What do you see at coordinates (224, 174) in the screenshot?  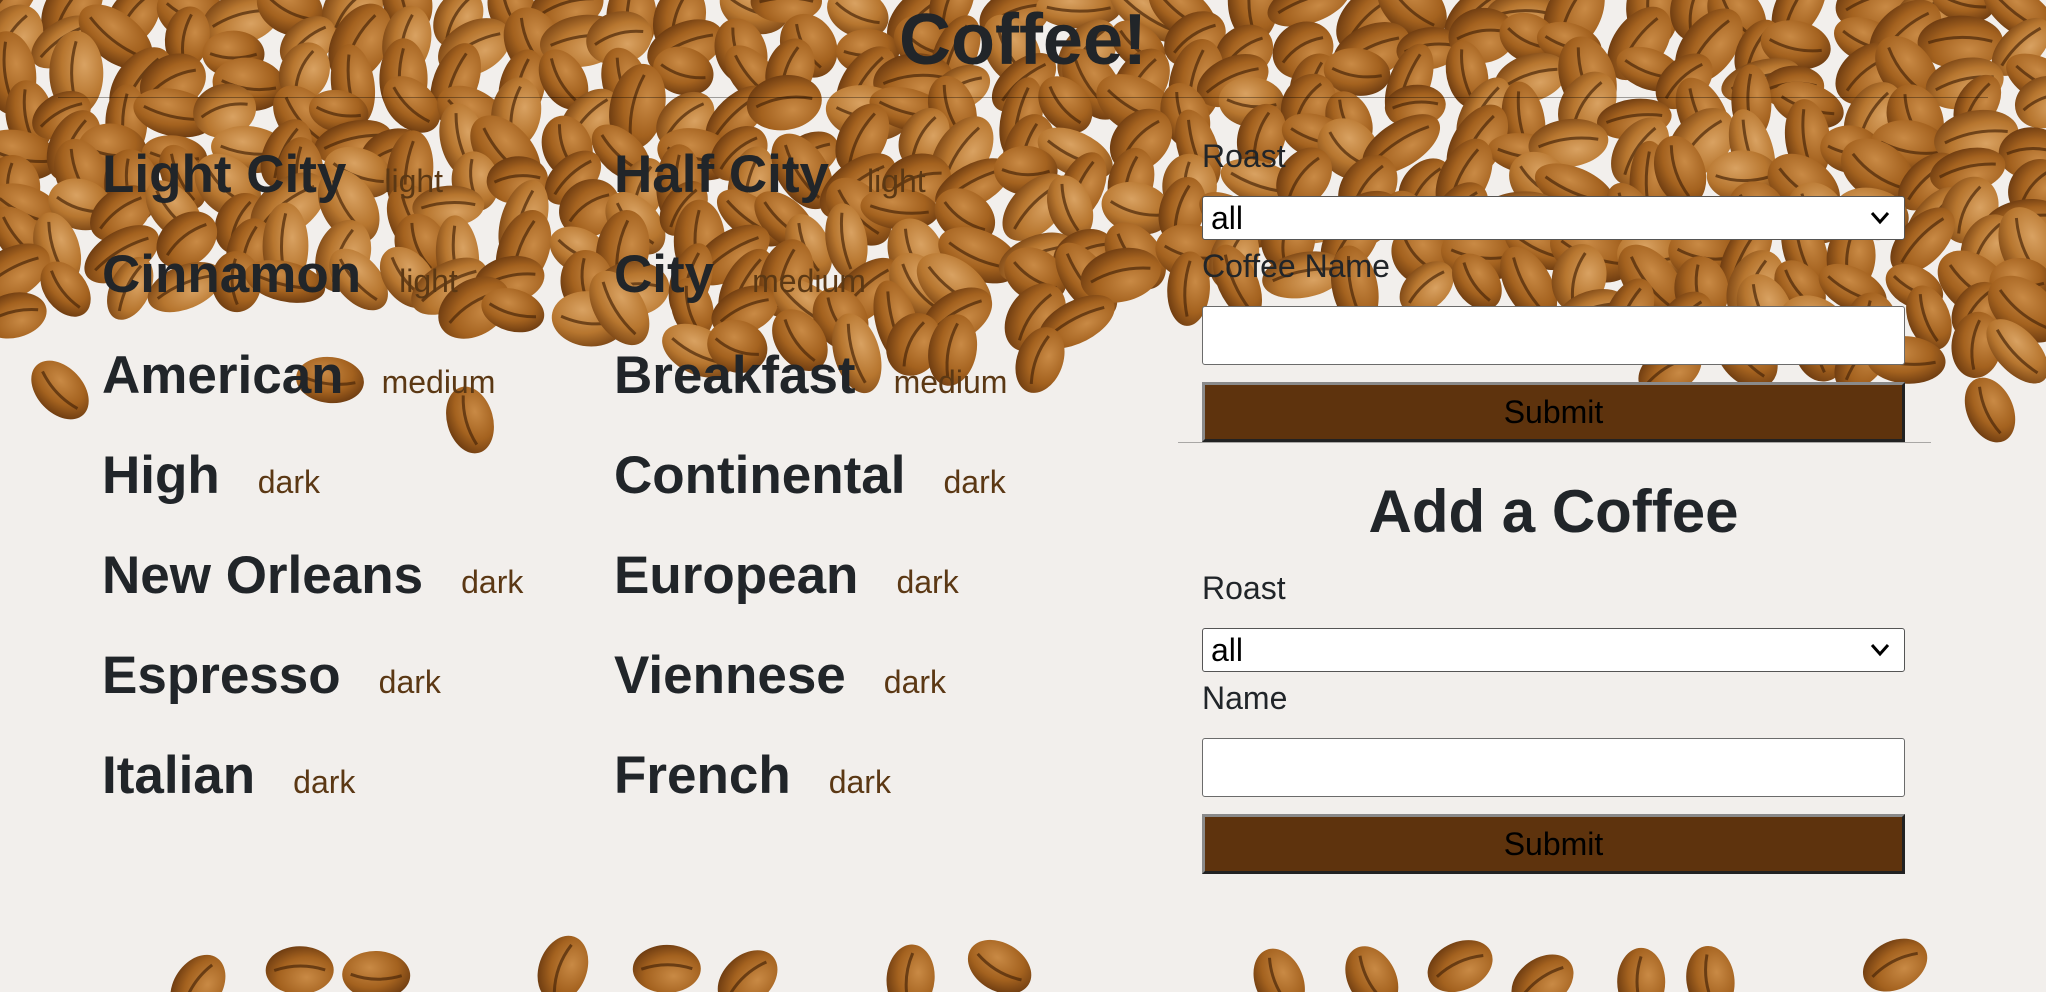 I see `coffee-name: Light City` at bounding box center [224, 174].